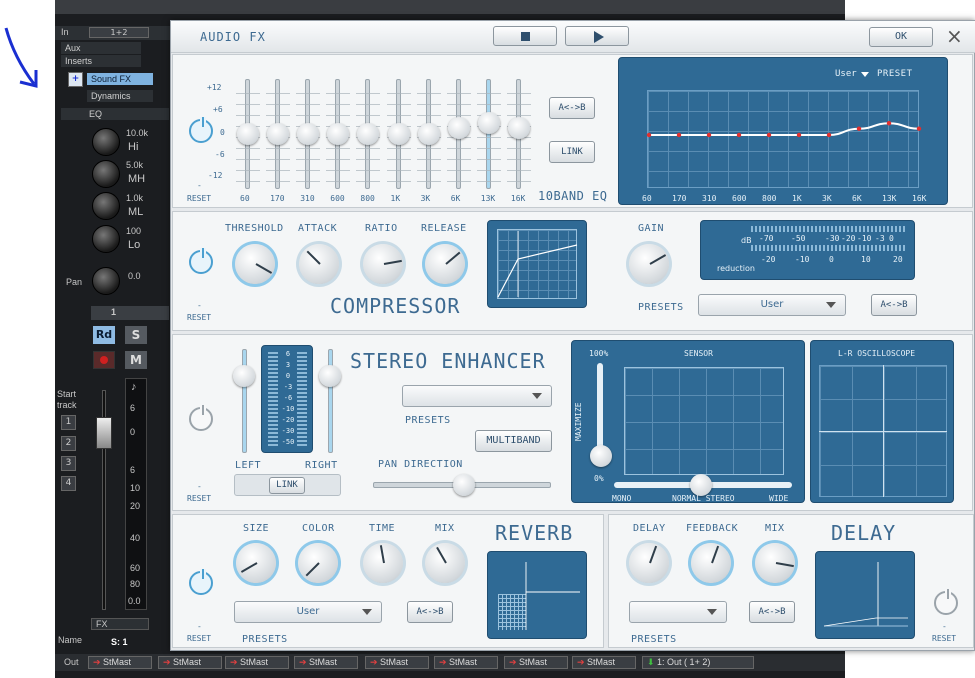  Describe the element at coordinates (244, 376) in the screenshot. I see `left-slider-thumb` at that location.